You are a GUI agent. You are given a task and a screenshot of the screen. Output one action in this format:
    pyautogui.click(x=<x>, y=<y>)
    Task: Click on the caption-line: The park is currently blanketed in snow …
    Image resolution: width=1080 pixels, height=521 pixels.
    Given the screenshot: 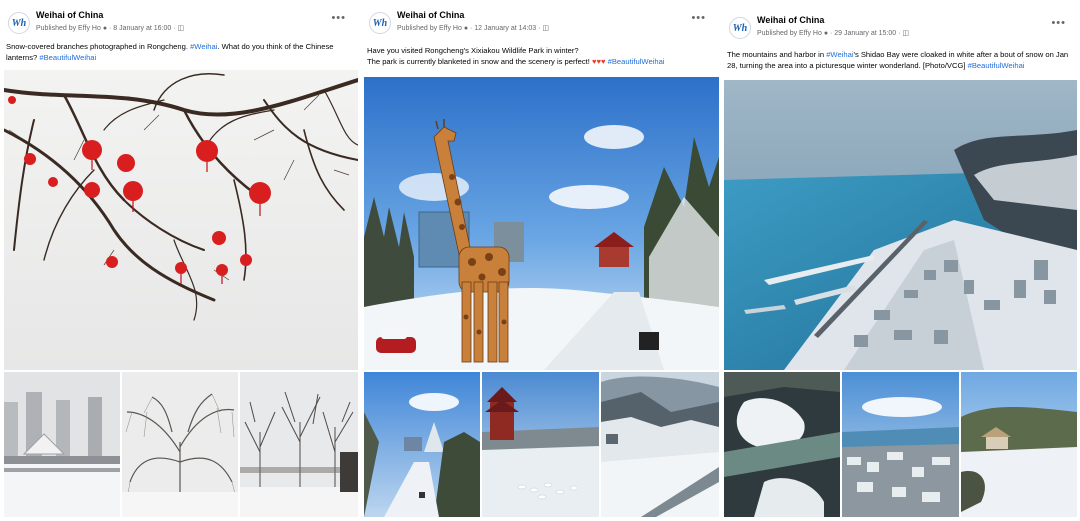 What is the action you would take?
    pyautogui.click(x=539, y=61)
    